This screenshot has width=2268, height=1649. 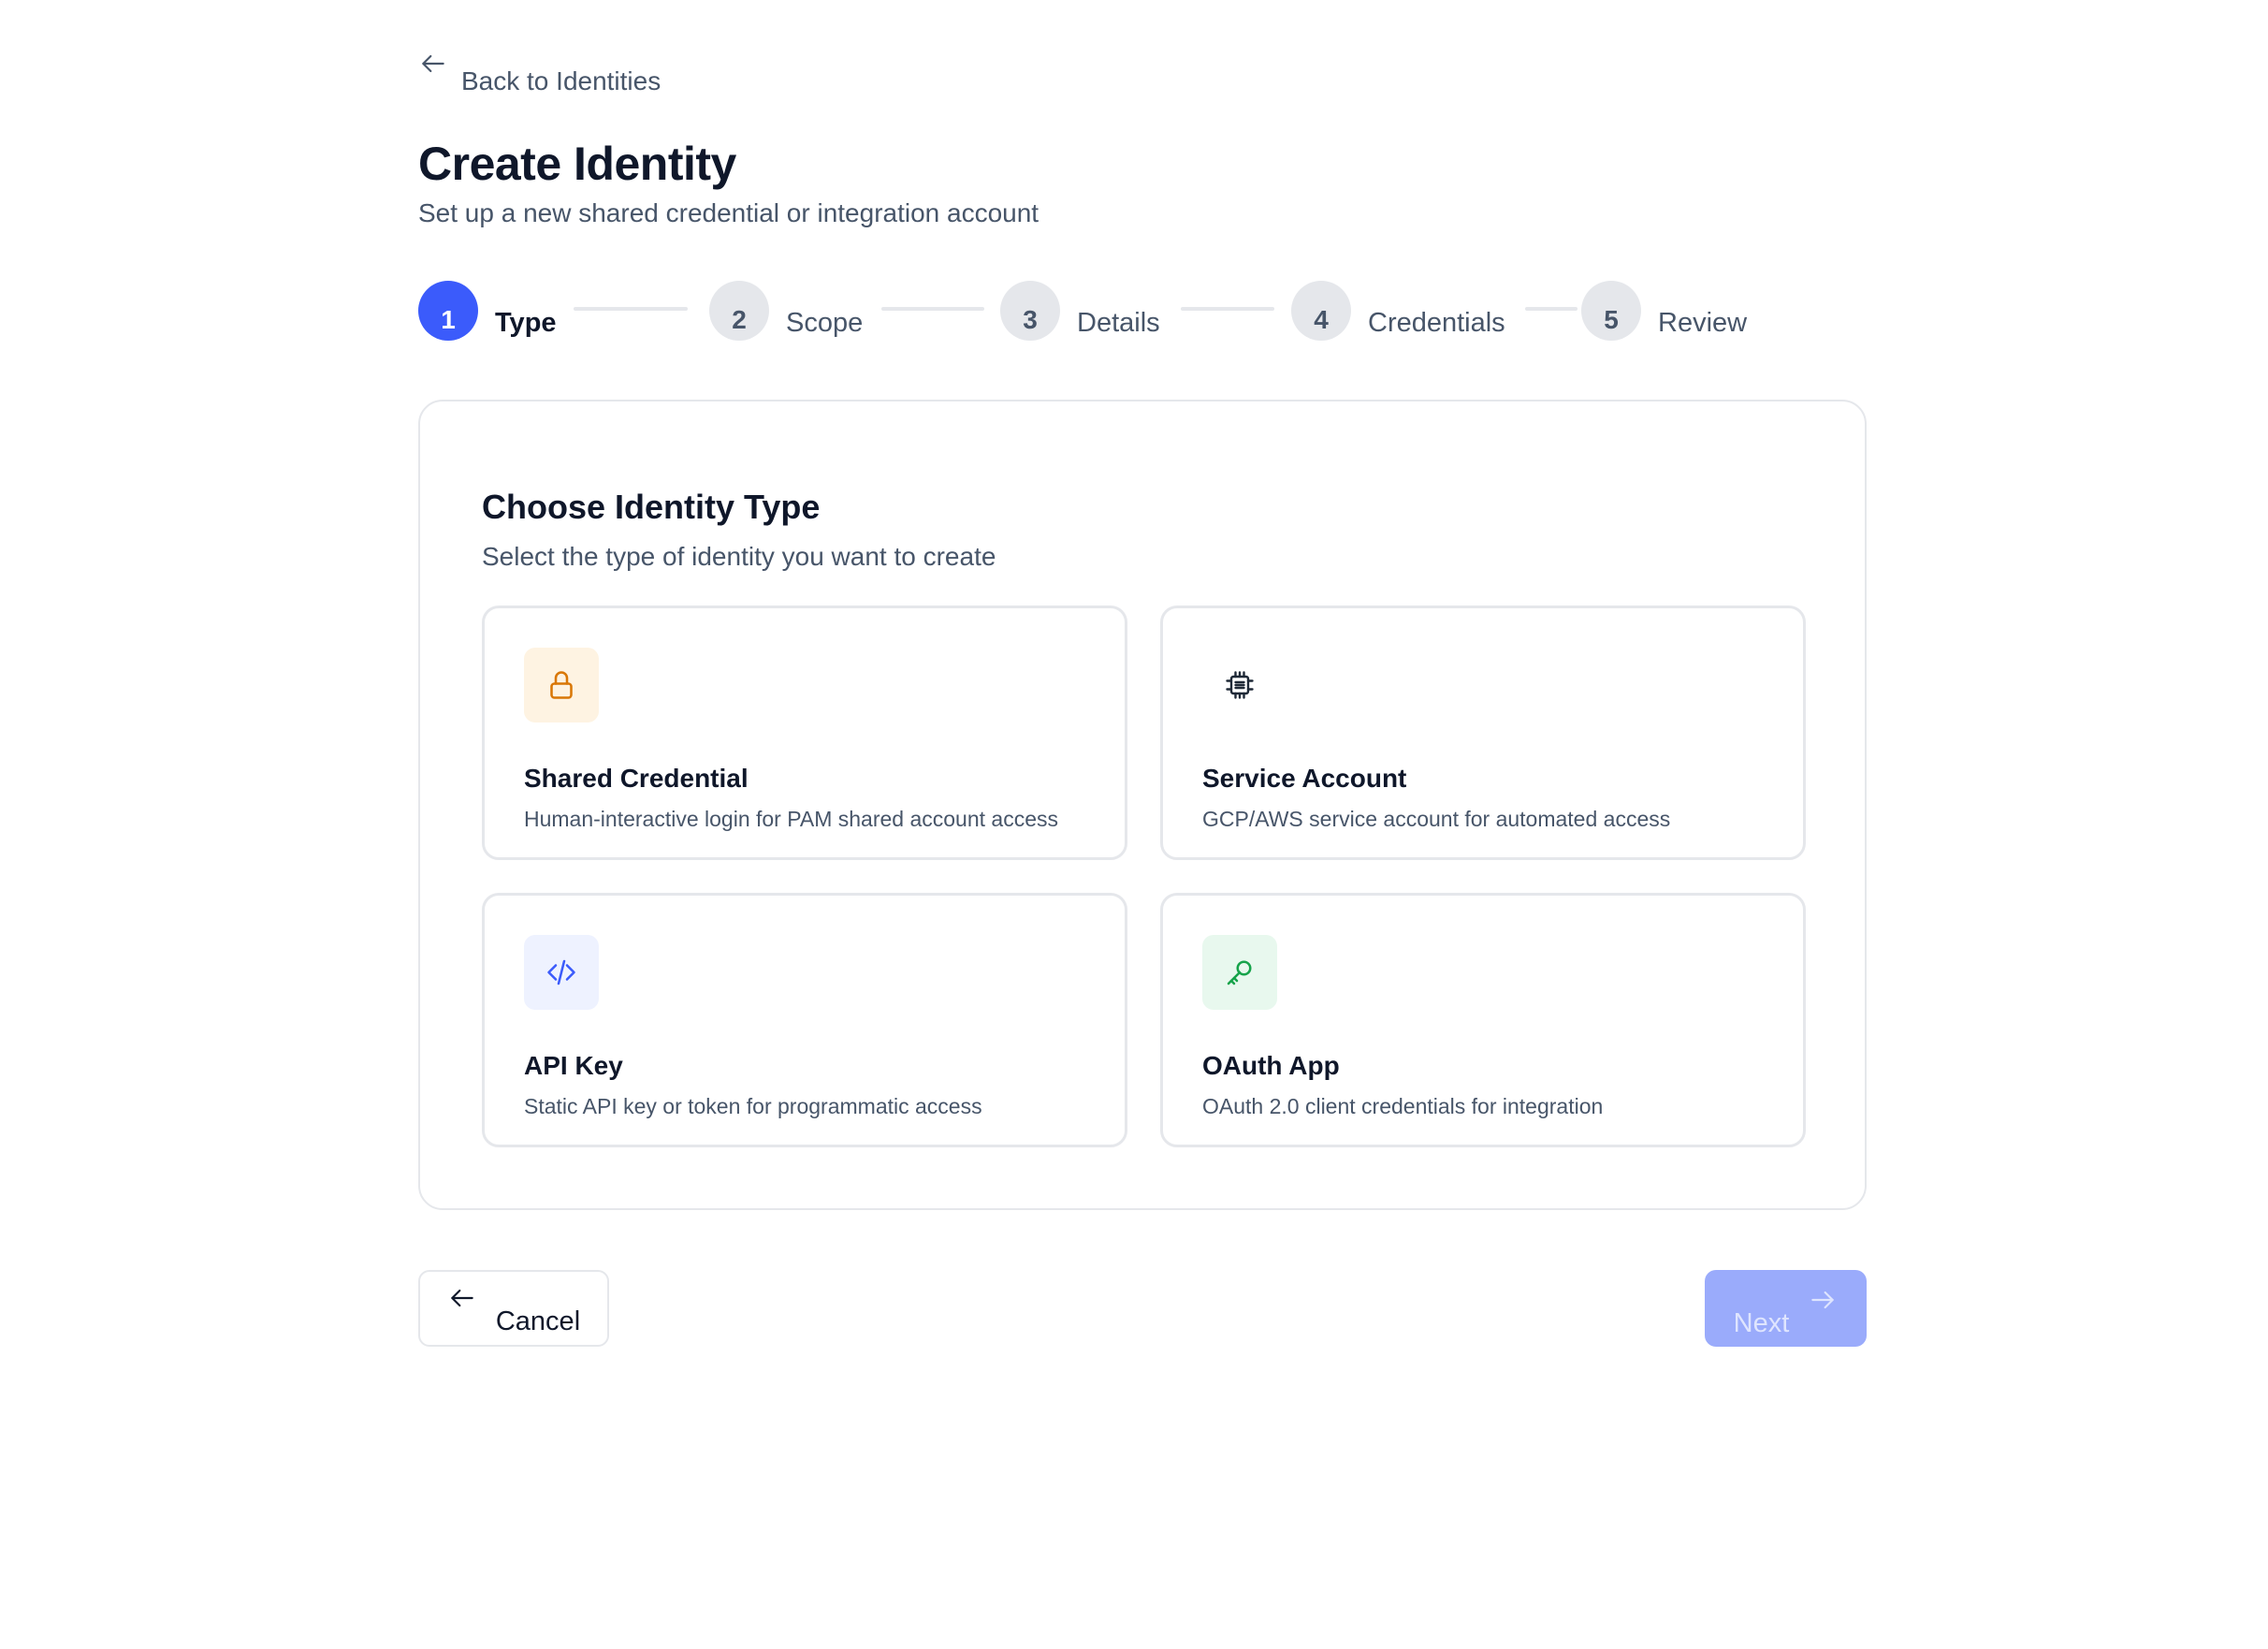 What do you see at coordinates (1703, 323) in the screenshot?
I see `step-label: Review` at bounding box center [1703, 323].